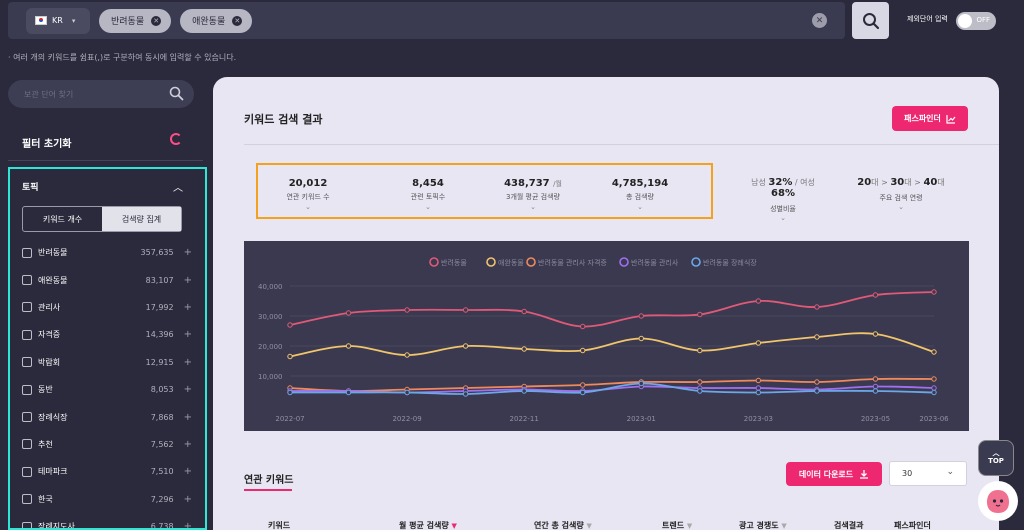 The width and height of the screenshot is (1024, 530). What do you see at coordinates (511, 262) in the screenshot?
I see `legend-label: 애완동물` at bounding box center [511, 262].